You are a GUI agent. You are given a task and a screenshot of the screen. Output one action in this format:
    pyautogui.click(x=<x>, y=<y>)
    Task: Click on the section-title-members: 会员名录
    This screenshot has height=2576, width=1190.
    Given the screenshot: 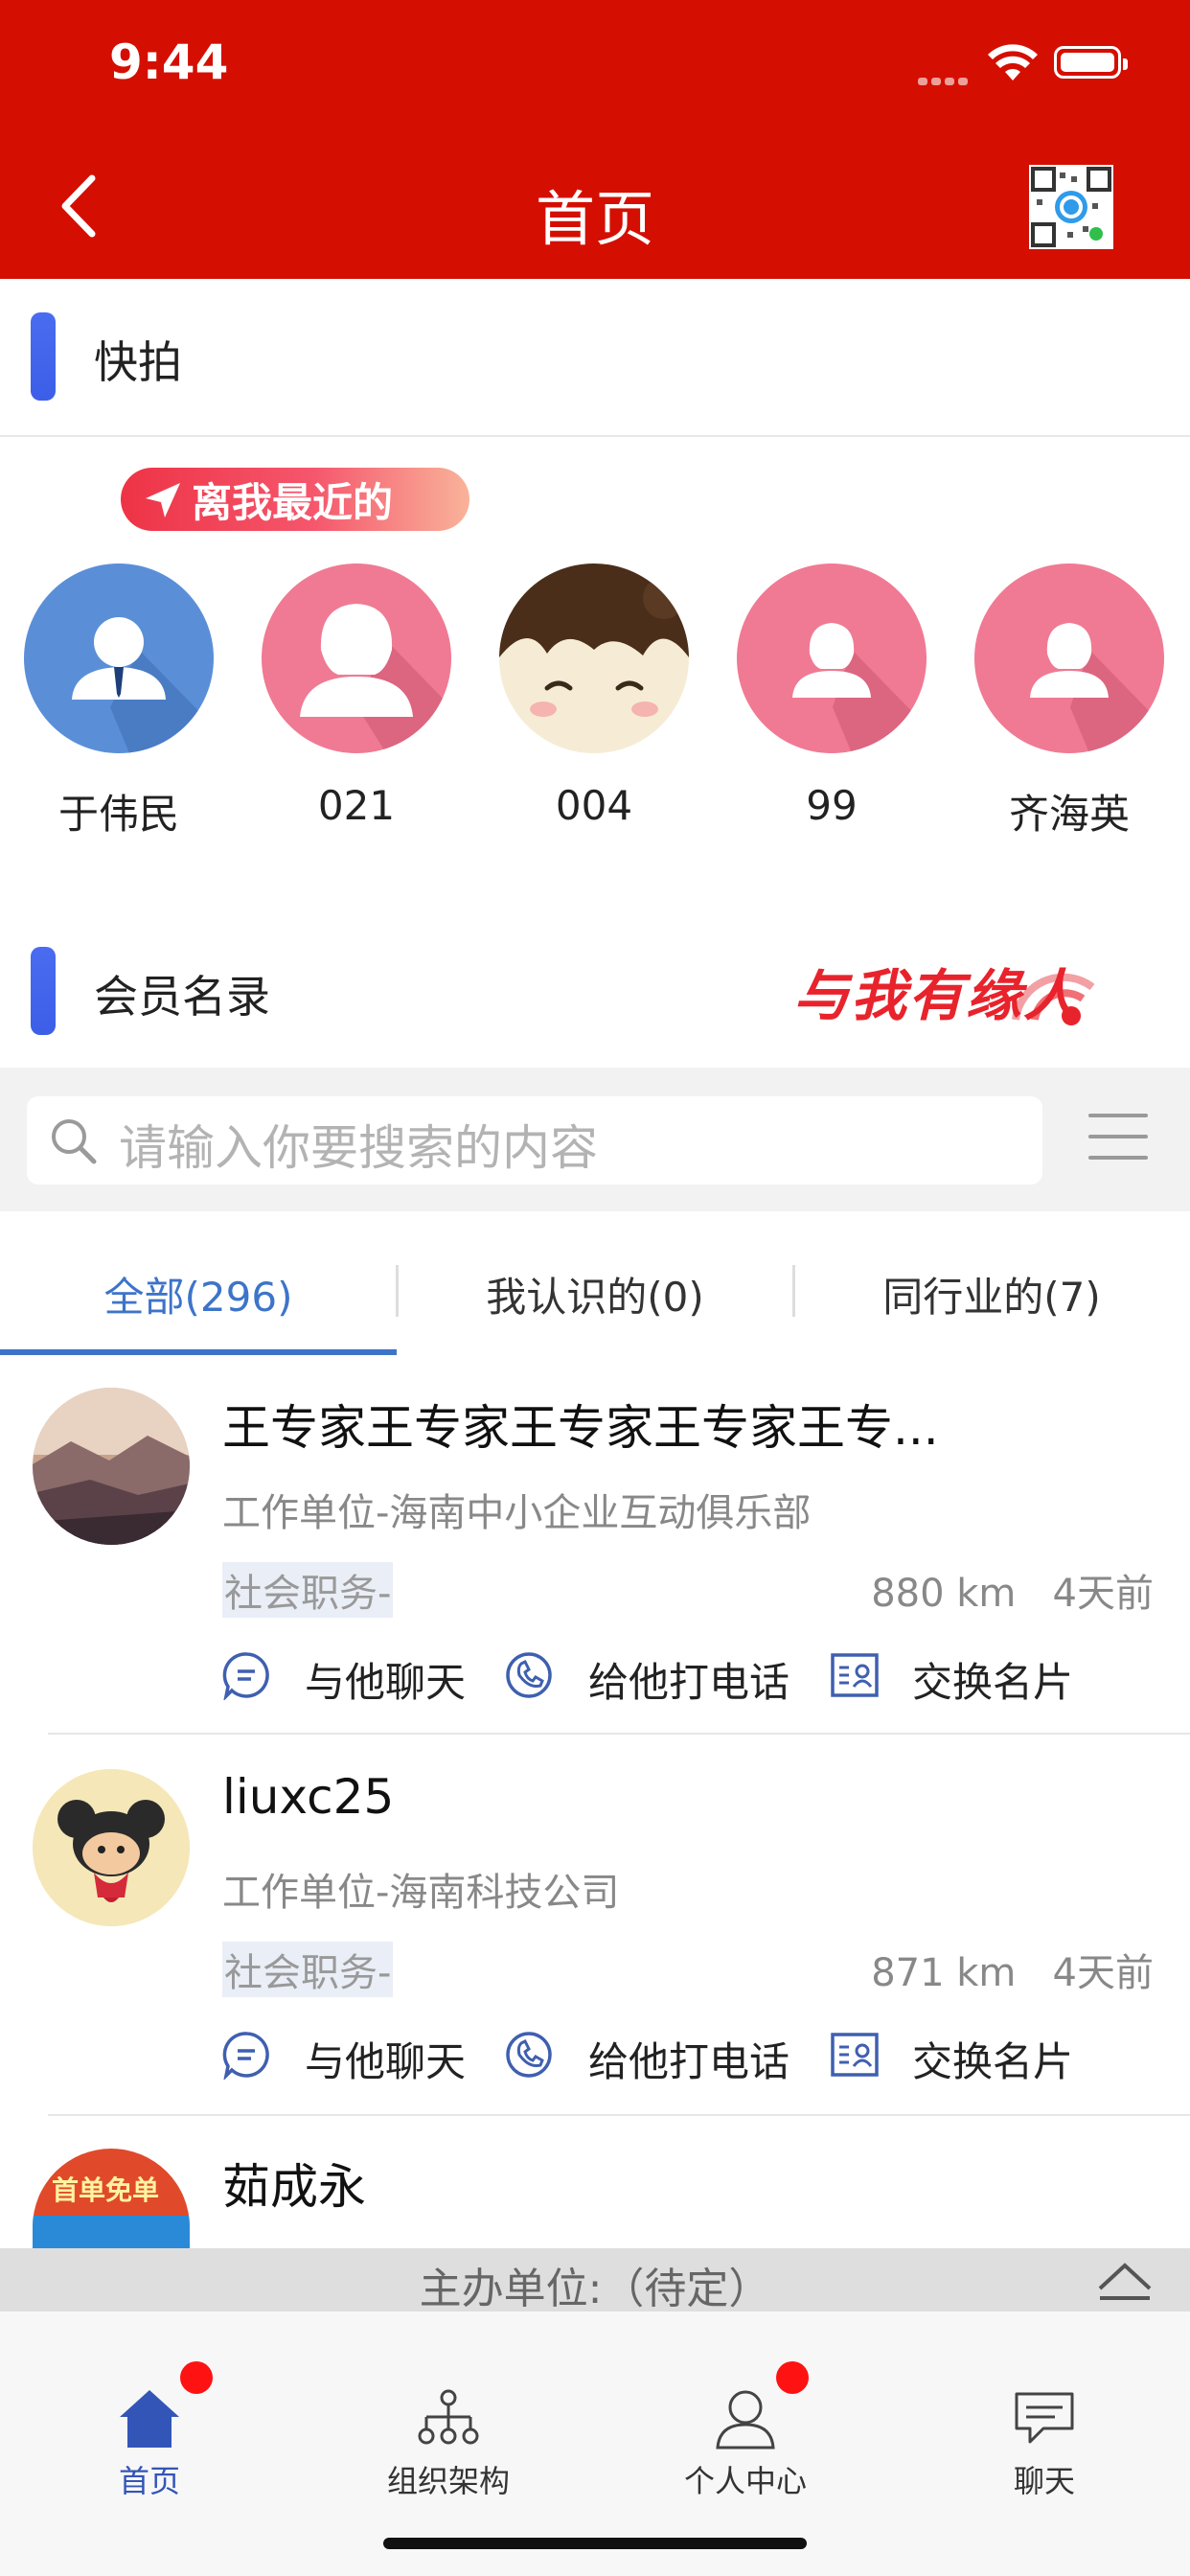 What is the action you would take?
    pyautogui.click(x=182, y=997)
    